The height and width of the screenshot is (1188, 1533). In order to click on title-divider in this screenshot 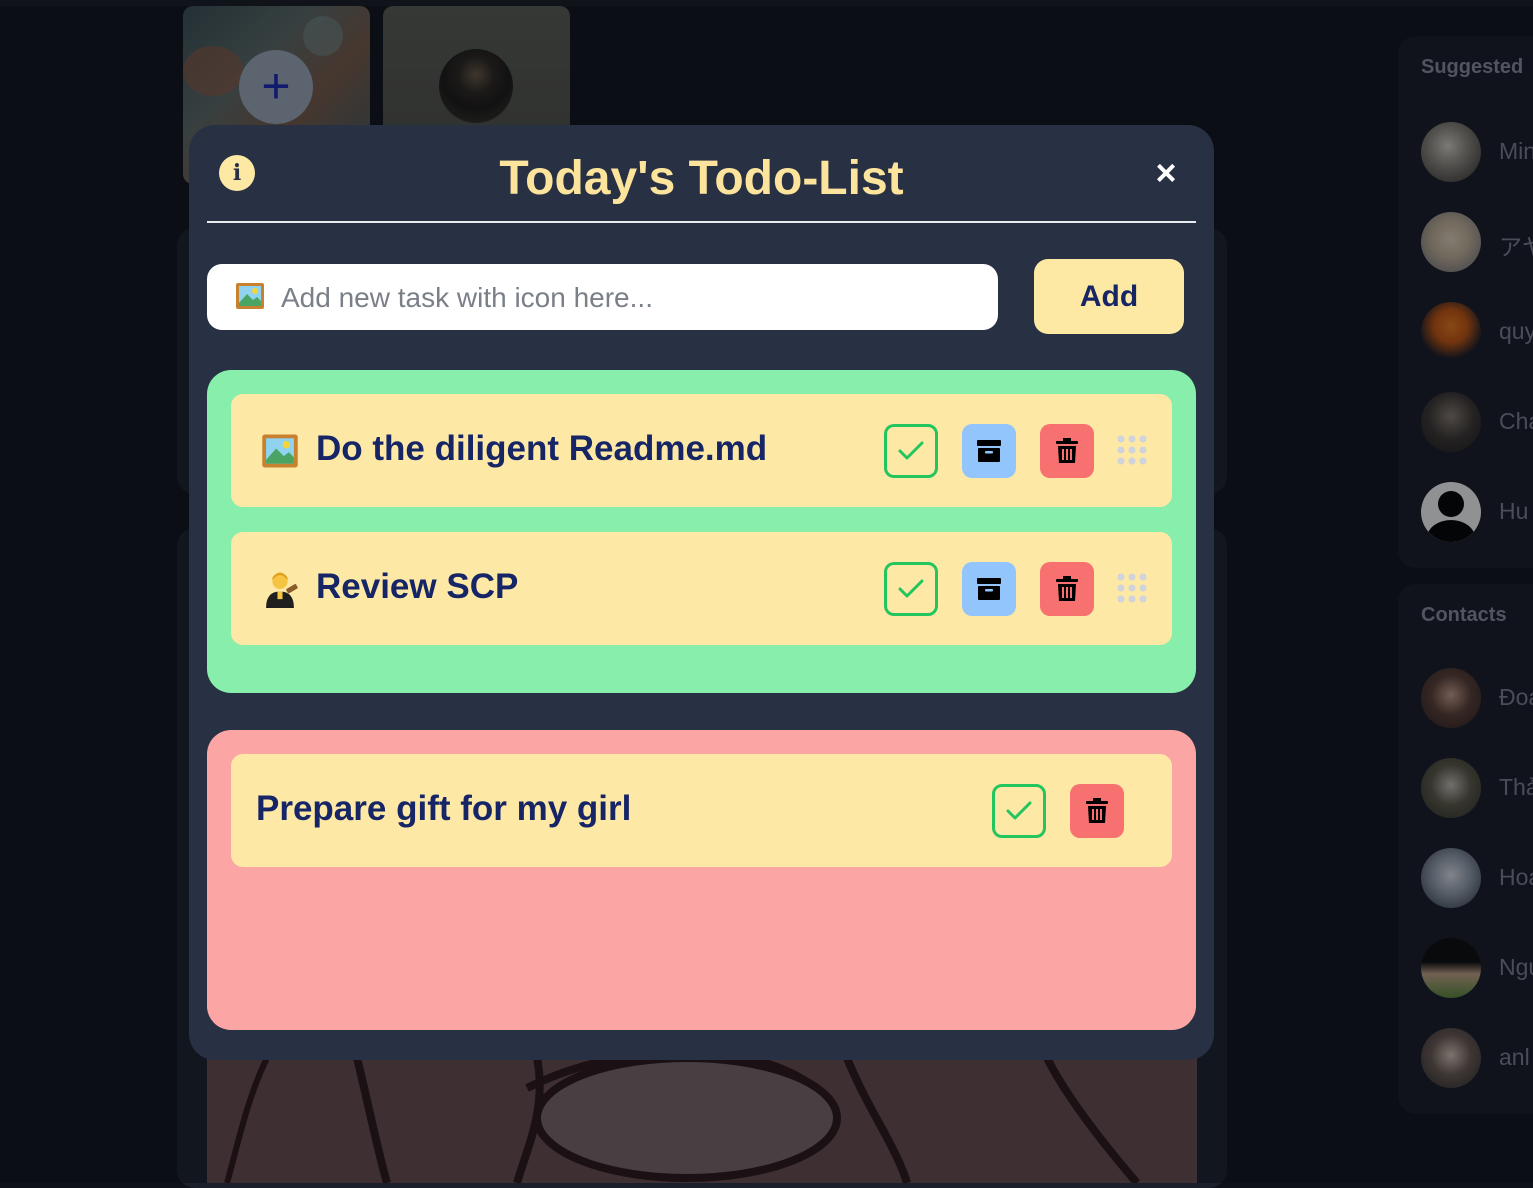, I will do `click(701, 222)`.